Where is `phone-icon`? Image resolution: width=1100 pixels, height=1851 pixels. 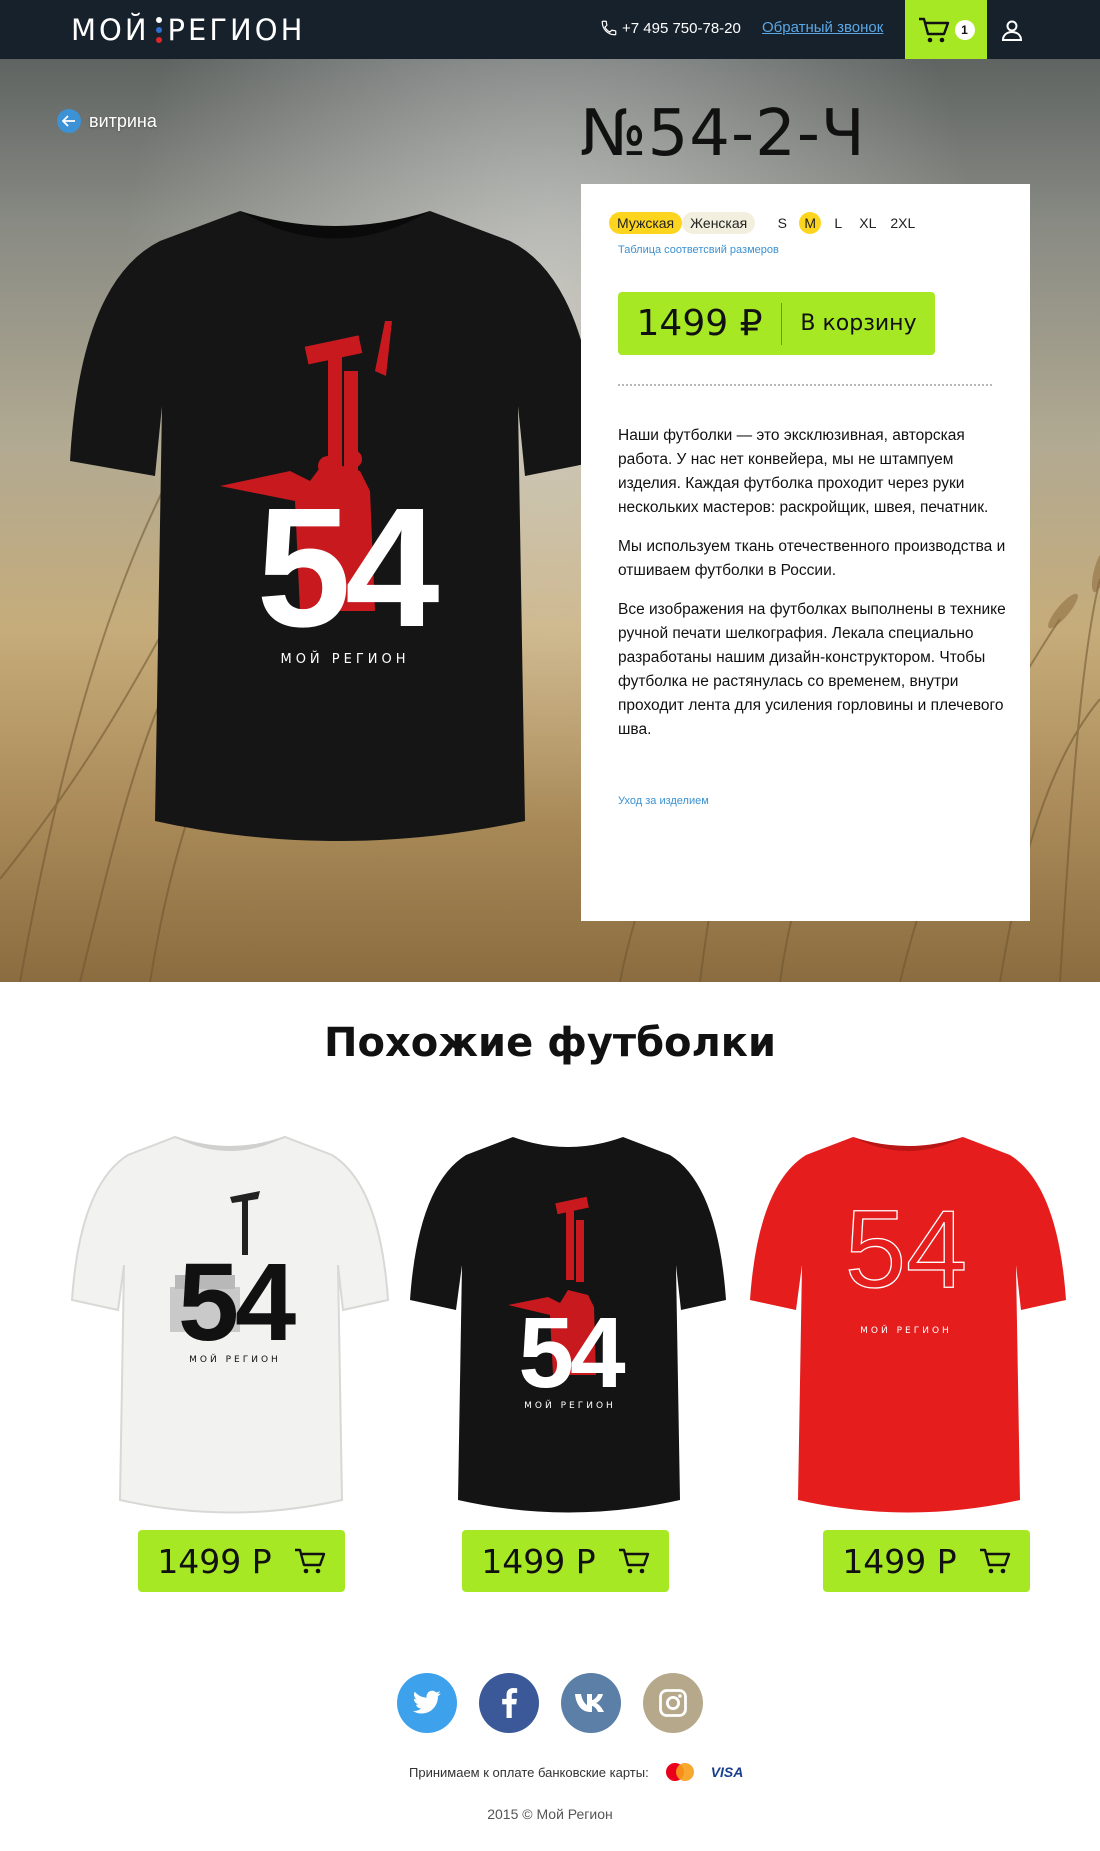 phone-icon is located at coordinates (609, 28).